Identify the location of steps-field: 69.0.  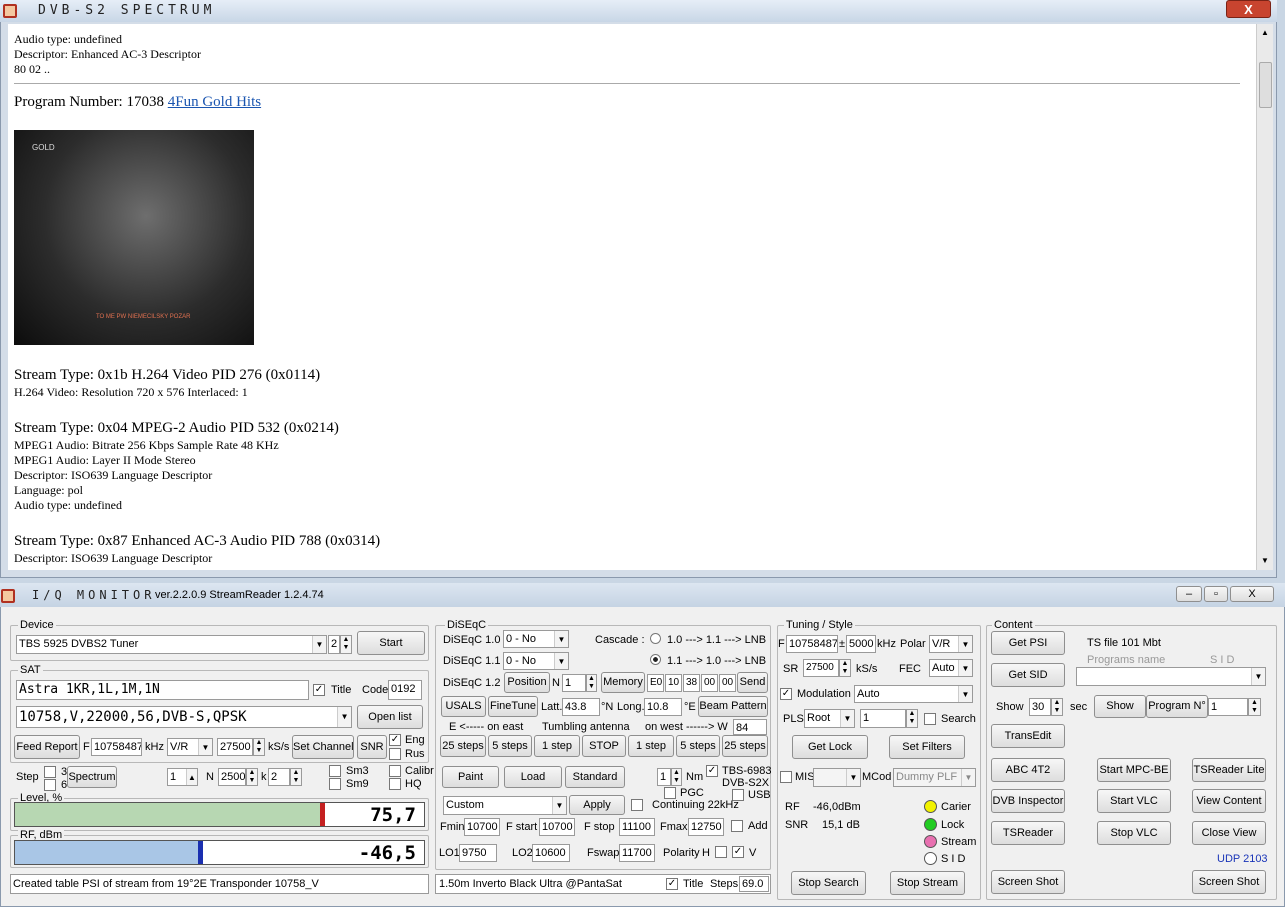
(754, 884).